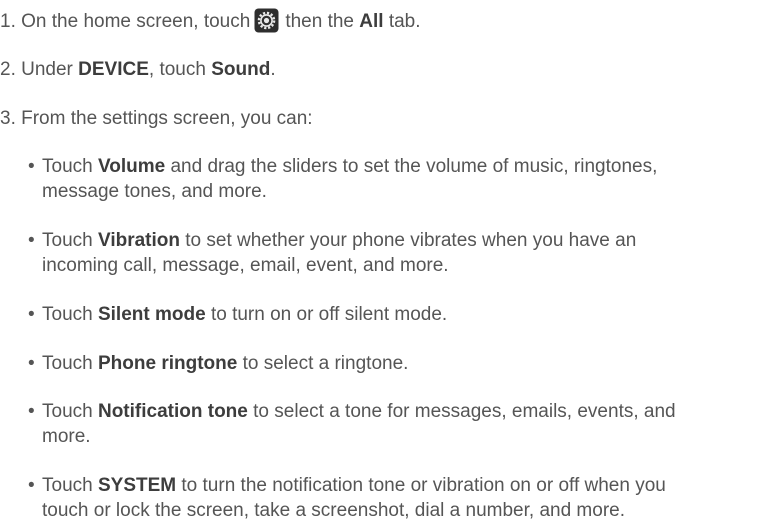 The height and width of the screenshot is (526, 761). What do you see at coordinates (36, 69) in the screenshot?
I see `step-2-prefix: 2. Under` at bounding box center [36, 69].